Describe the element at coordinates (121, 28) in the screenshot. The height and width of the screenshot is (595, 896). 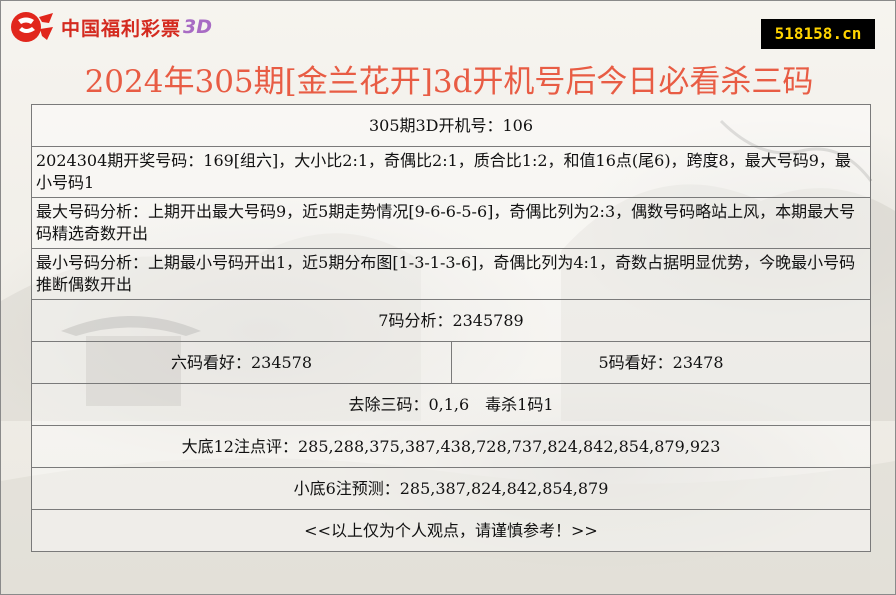
I see `brand-name: 中国福利彩票` at that location.